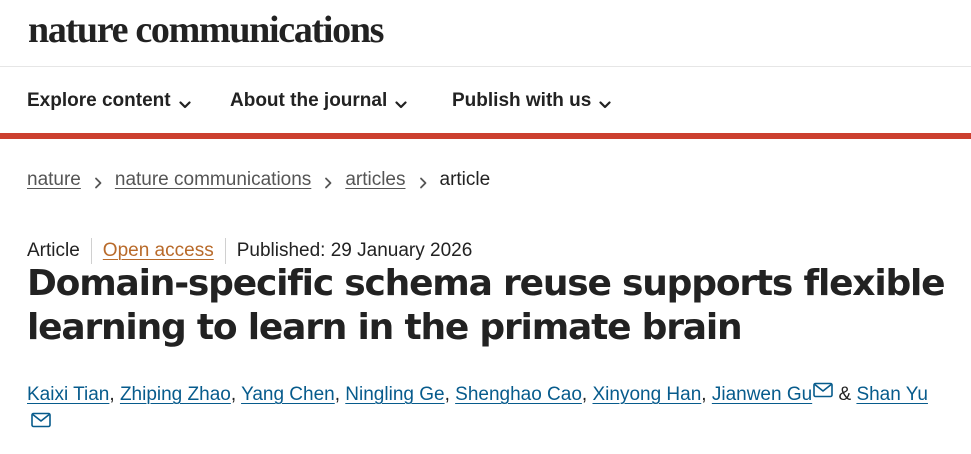 The width and height of the screenshot is (971, 454). I want to click on author-link: Shenghao Cao, so click(518, 394).